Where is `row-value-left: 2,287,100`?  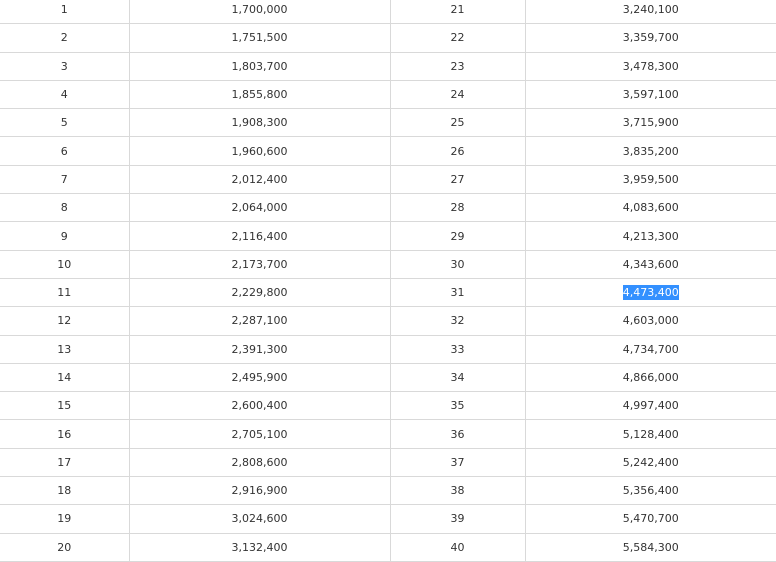 row-value-left: 2,287,100 is located at coordinates (259, 321).